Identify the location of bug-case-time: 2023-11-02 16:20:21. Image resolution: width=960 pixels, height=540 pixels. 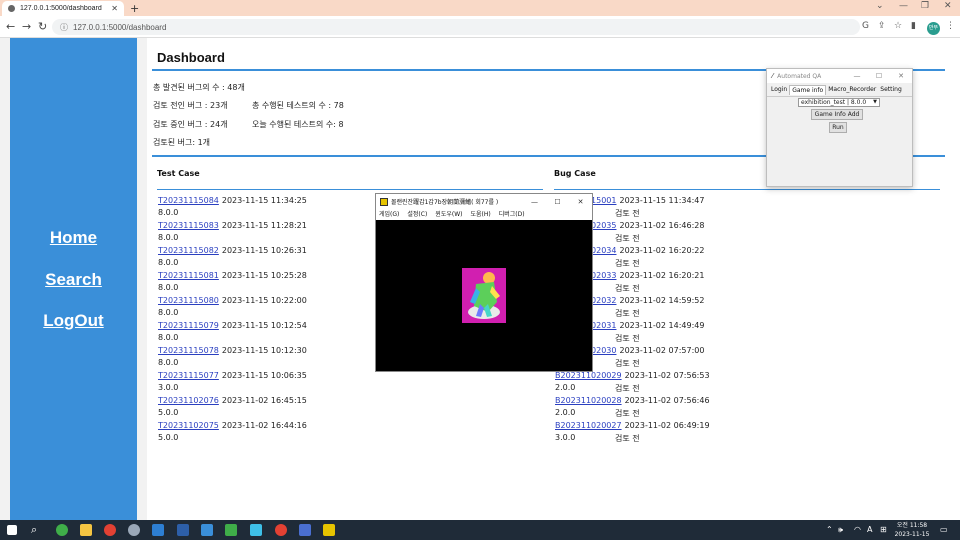
(662, 275).